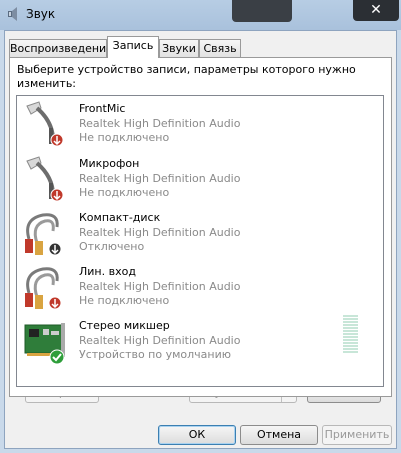 Image resolution: width=401 pixels, height=453 pixels. I want to click on cancel-button: Отмена, so click(279, 435).